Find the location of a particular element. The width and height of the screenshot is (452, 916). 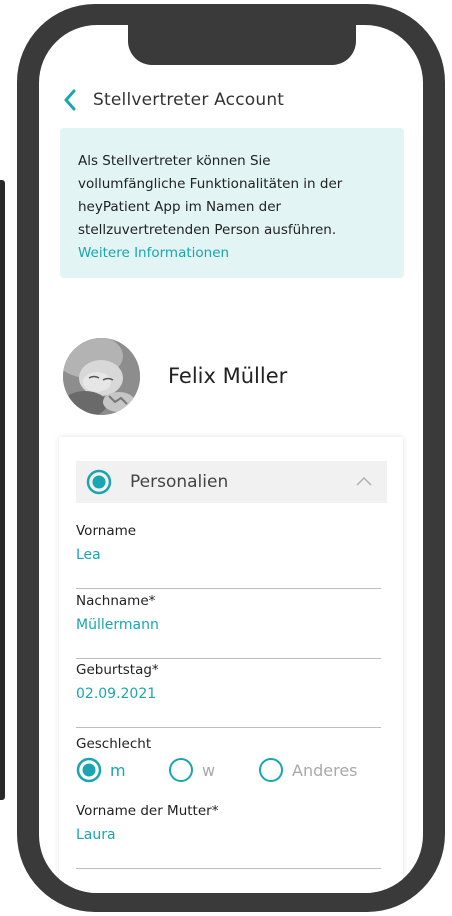

gender-option-label: Anderes is located at coordinates (325, 770).